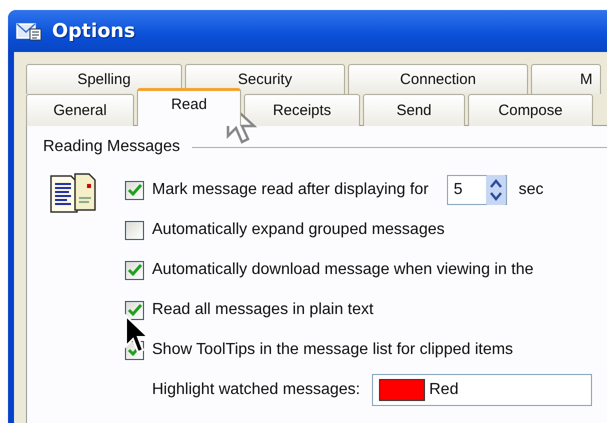 This screenshot has height=423, width=607. Describe the element at coordinates (298, 230) in the screenshot. I see `option-label: Automatically expand grouped messages` at that location.